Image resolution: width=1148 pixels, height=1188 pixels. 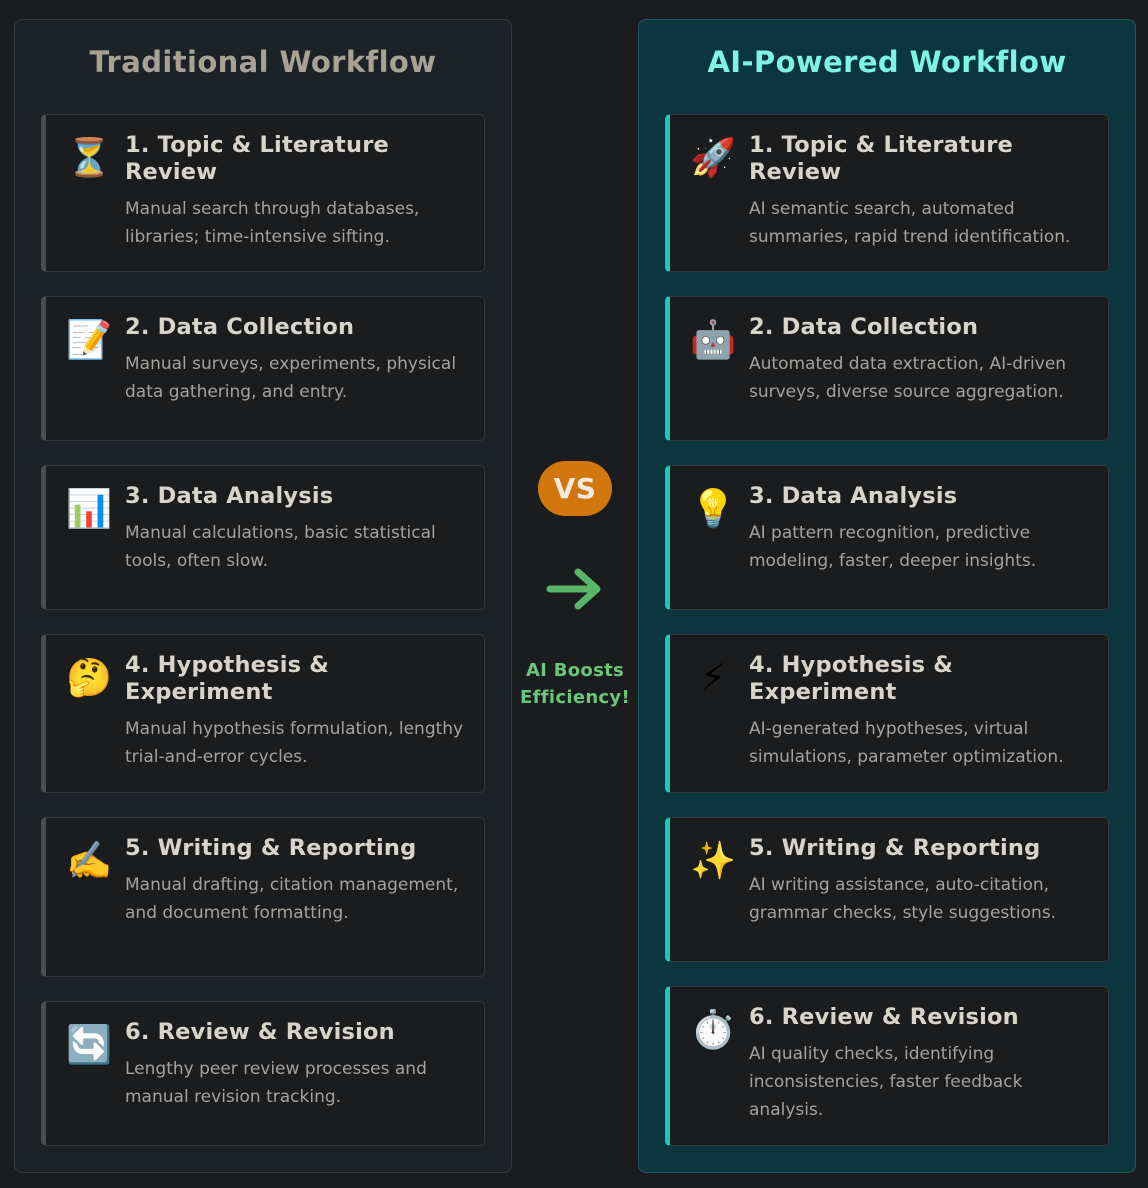 What do you see at coordinates (887, 62) in the screenshot?
I see `ai-workflow-title: AI-Powered Workflow` at bounding box center [887, 62].